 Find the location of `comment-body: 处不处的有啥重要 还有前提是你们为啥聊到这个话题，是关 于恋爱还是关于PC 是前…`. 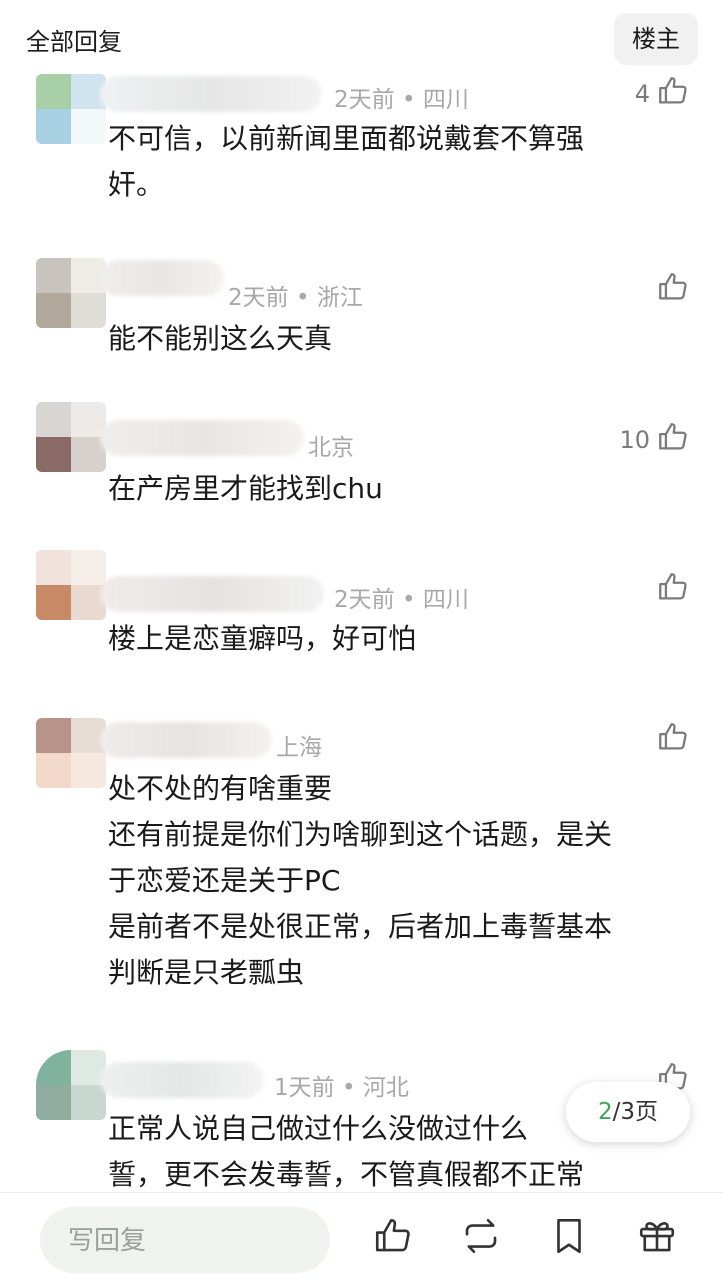

comment-body: 处不处的有啥重要 还有前提是你们为啥聊到这个话题，是关 于恋爱还是关于PC 是前… is located at coordinates (360, 880).